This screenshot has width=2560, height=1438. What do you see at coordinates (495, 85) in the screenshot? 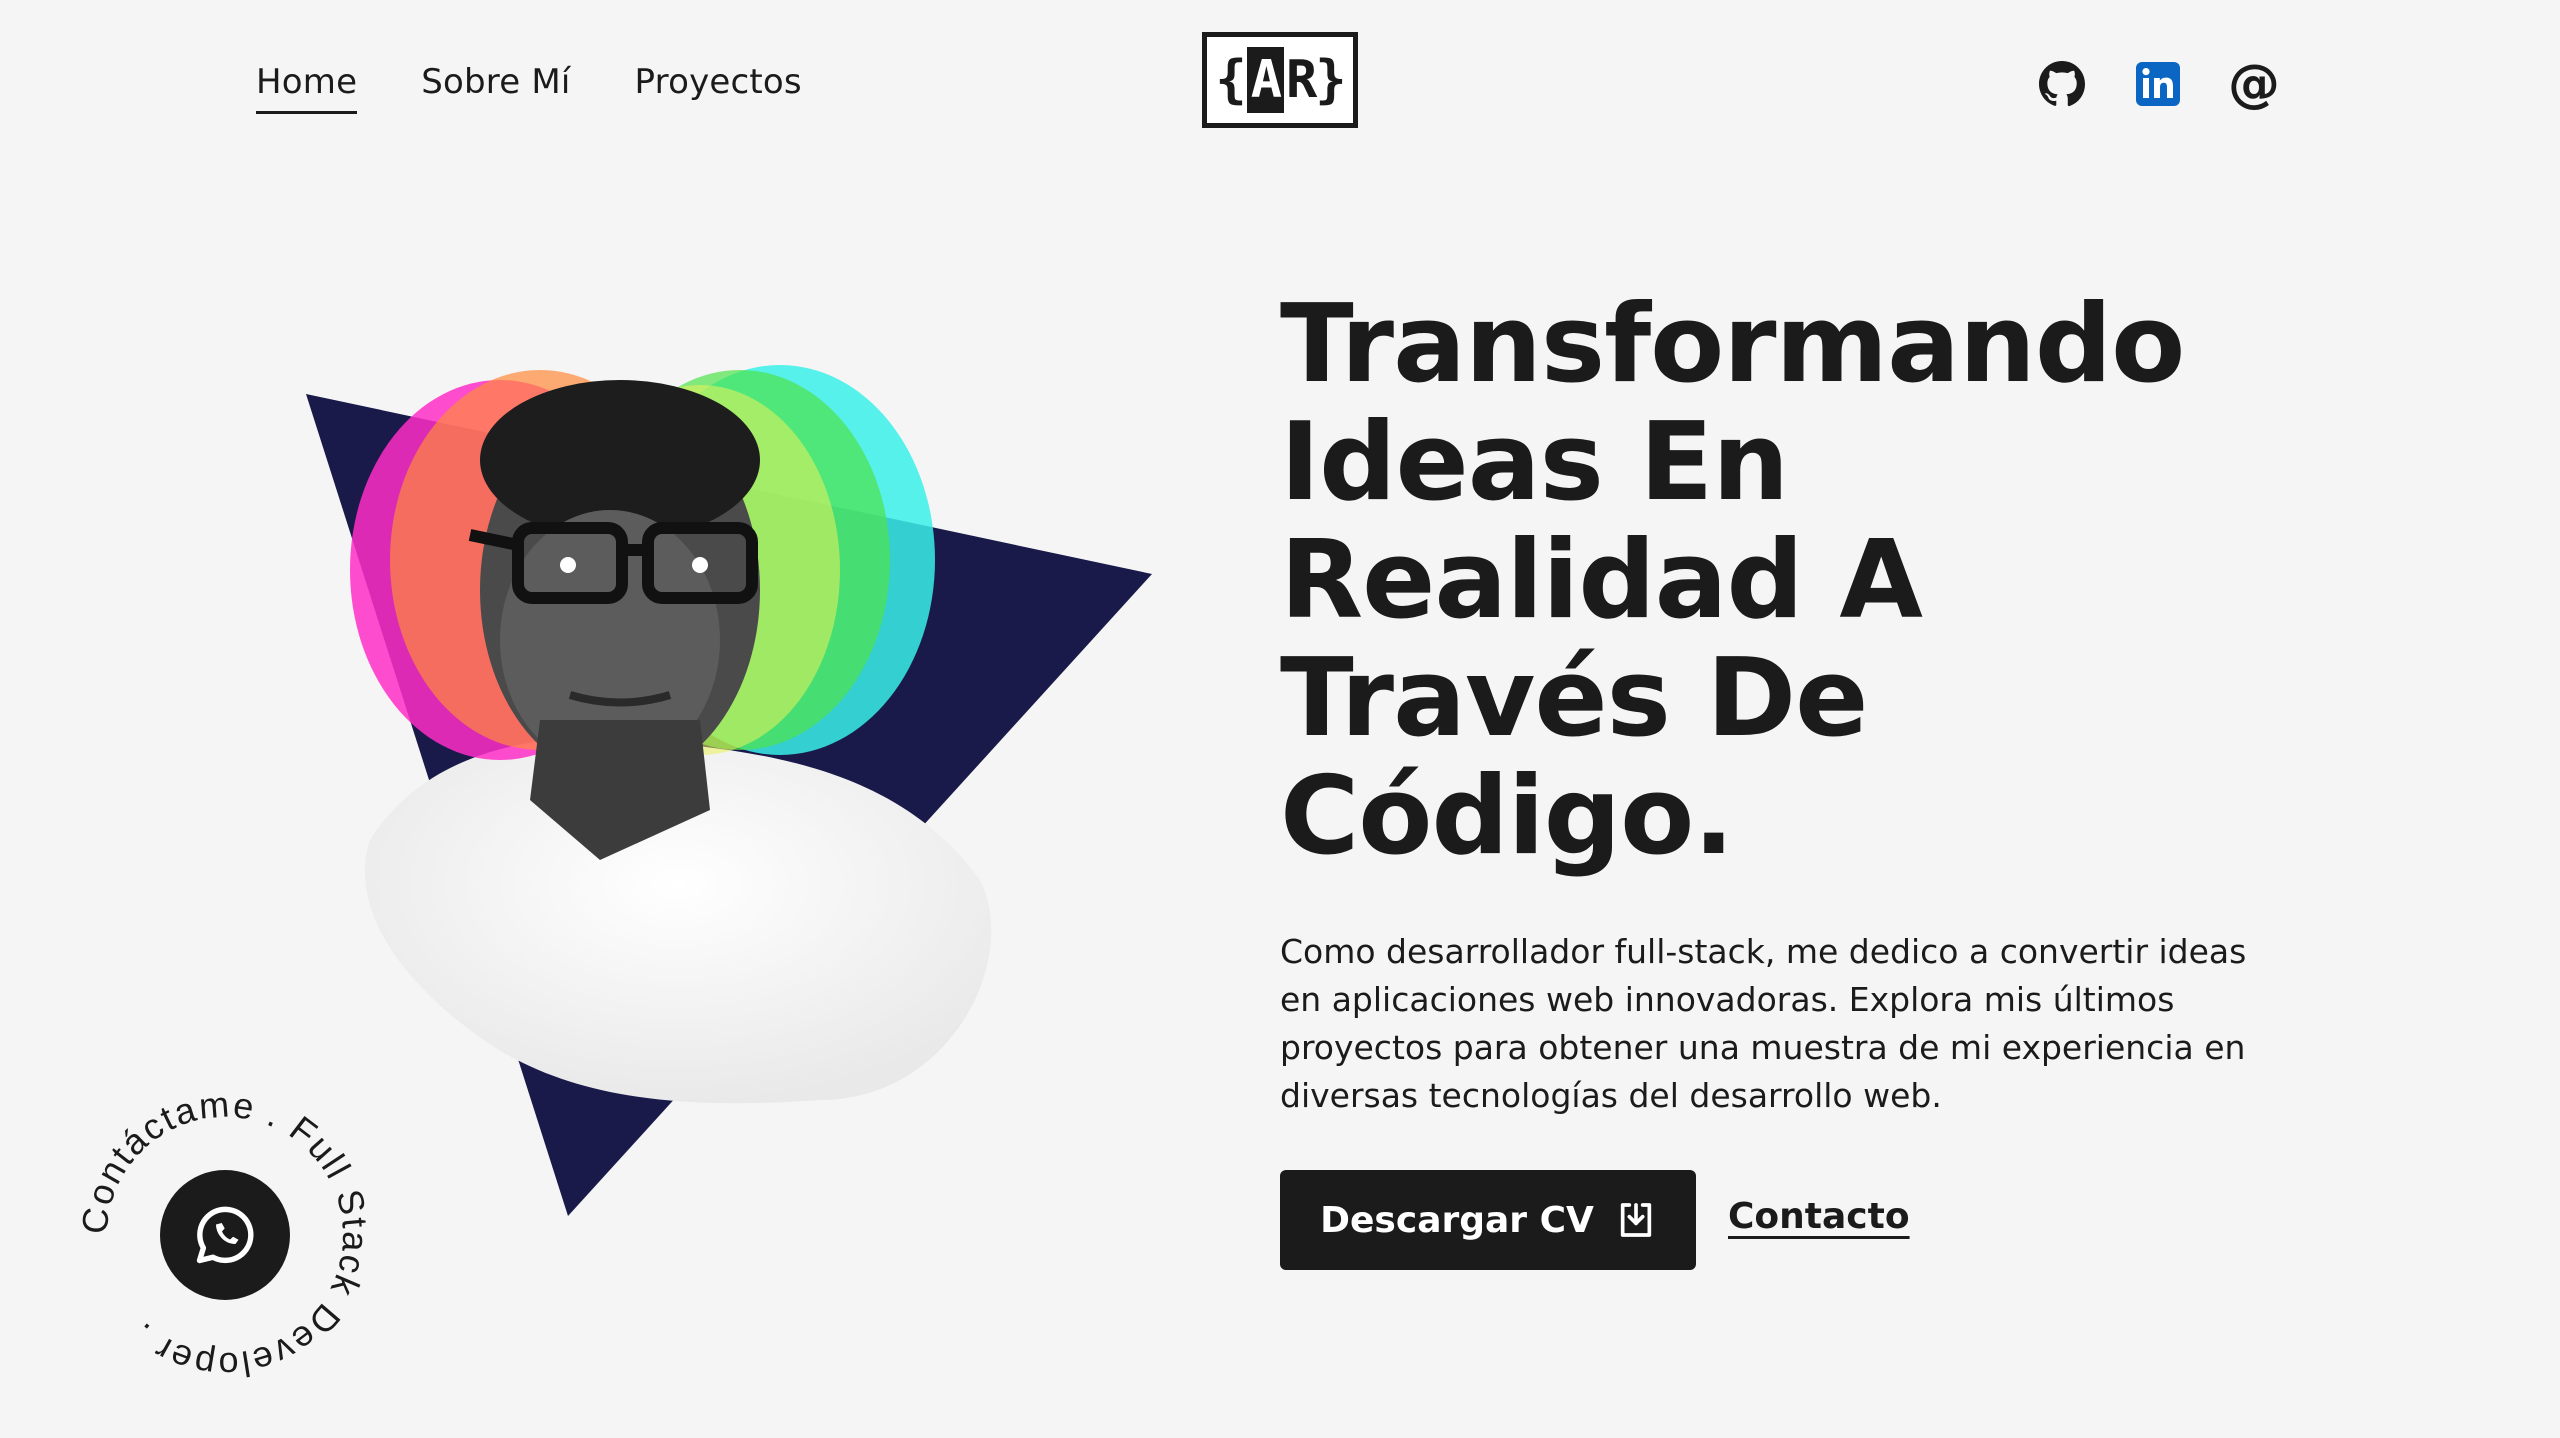
I see `nav-sobre-mi: Sobre Mí` at bounding box center [495, 85].